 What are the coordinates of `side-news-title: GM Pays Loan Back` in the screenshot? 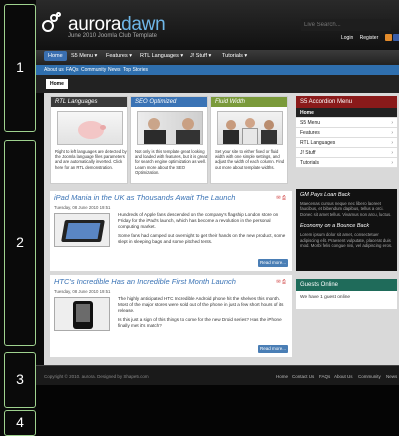 It's located at (346, 195).